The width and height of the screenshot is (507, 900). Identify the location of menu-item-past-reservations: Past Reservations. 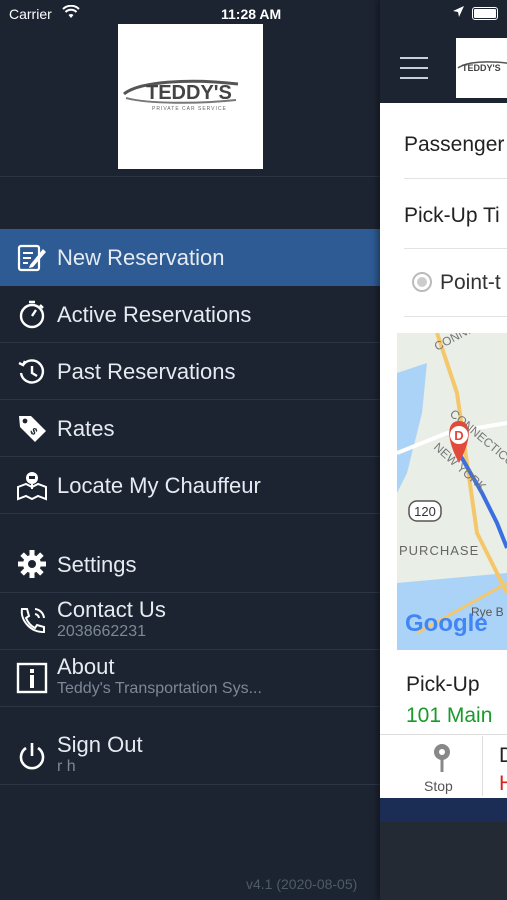
(190, 371).